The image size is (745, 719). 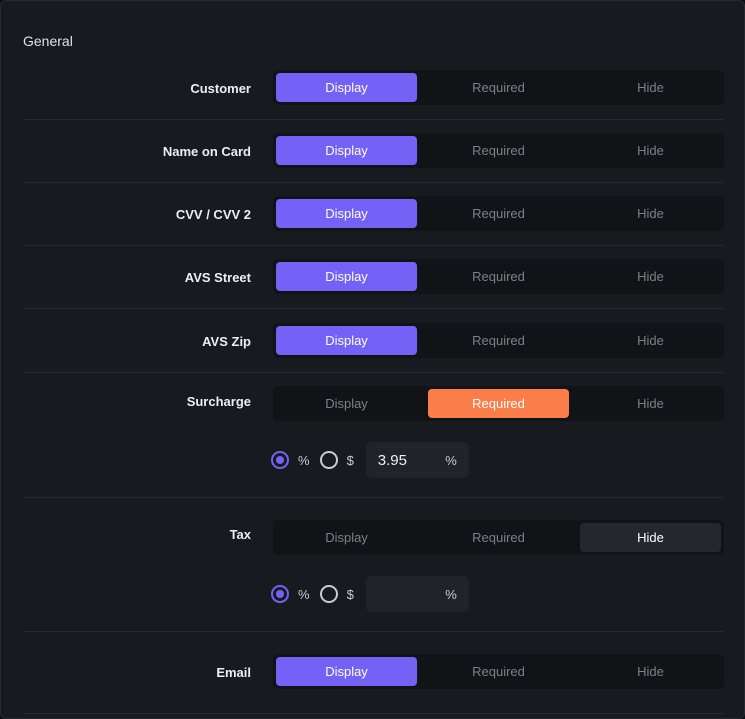 I want to click on field-label: AVS Street, so click(x=217, y=277).